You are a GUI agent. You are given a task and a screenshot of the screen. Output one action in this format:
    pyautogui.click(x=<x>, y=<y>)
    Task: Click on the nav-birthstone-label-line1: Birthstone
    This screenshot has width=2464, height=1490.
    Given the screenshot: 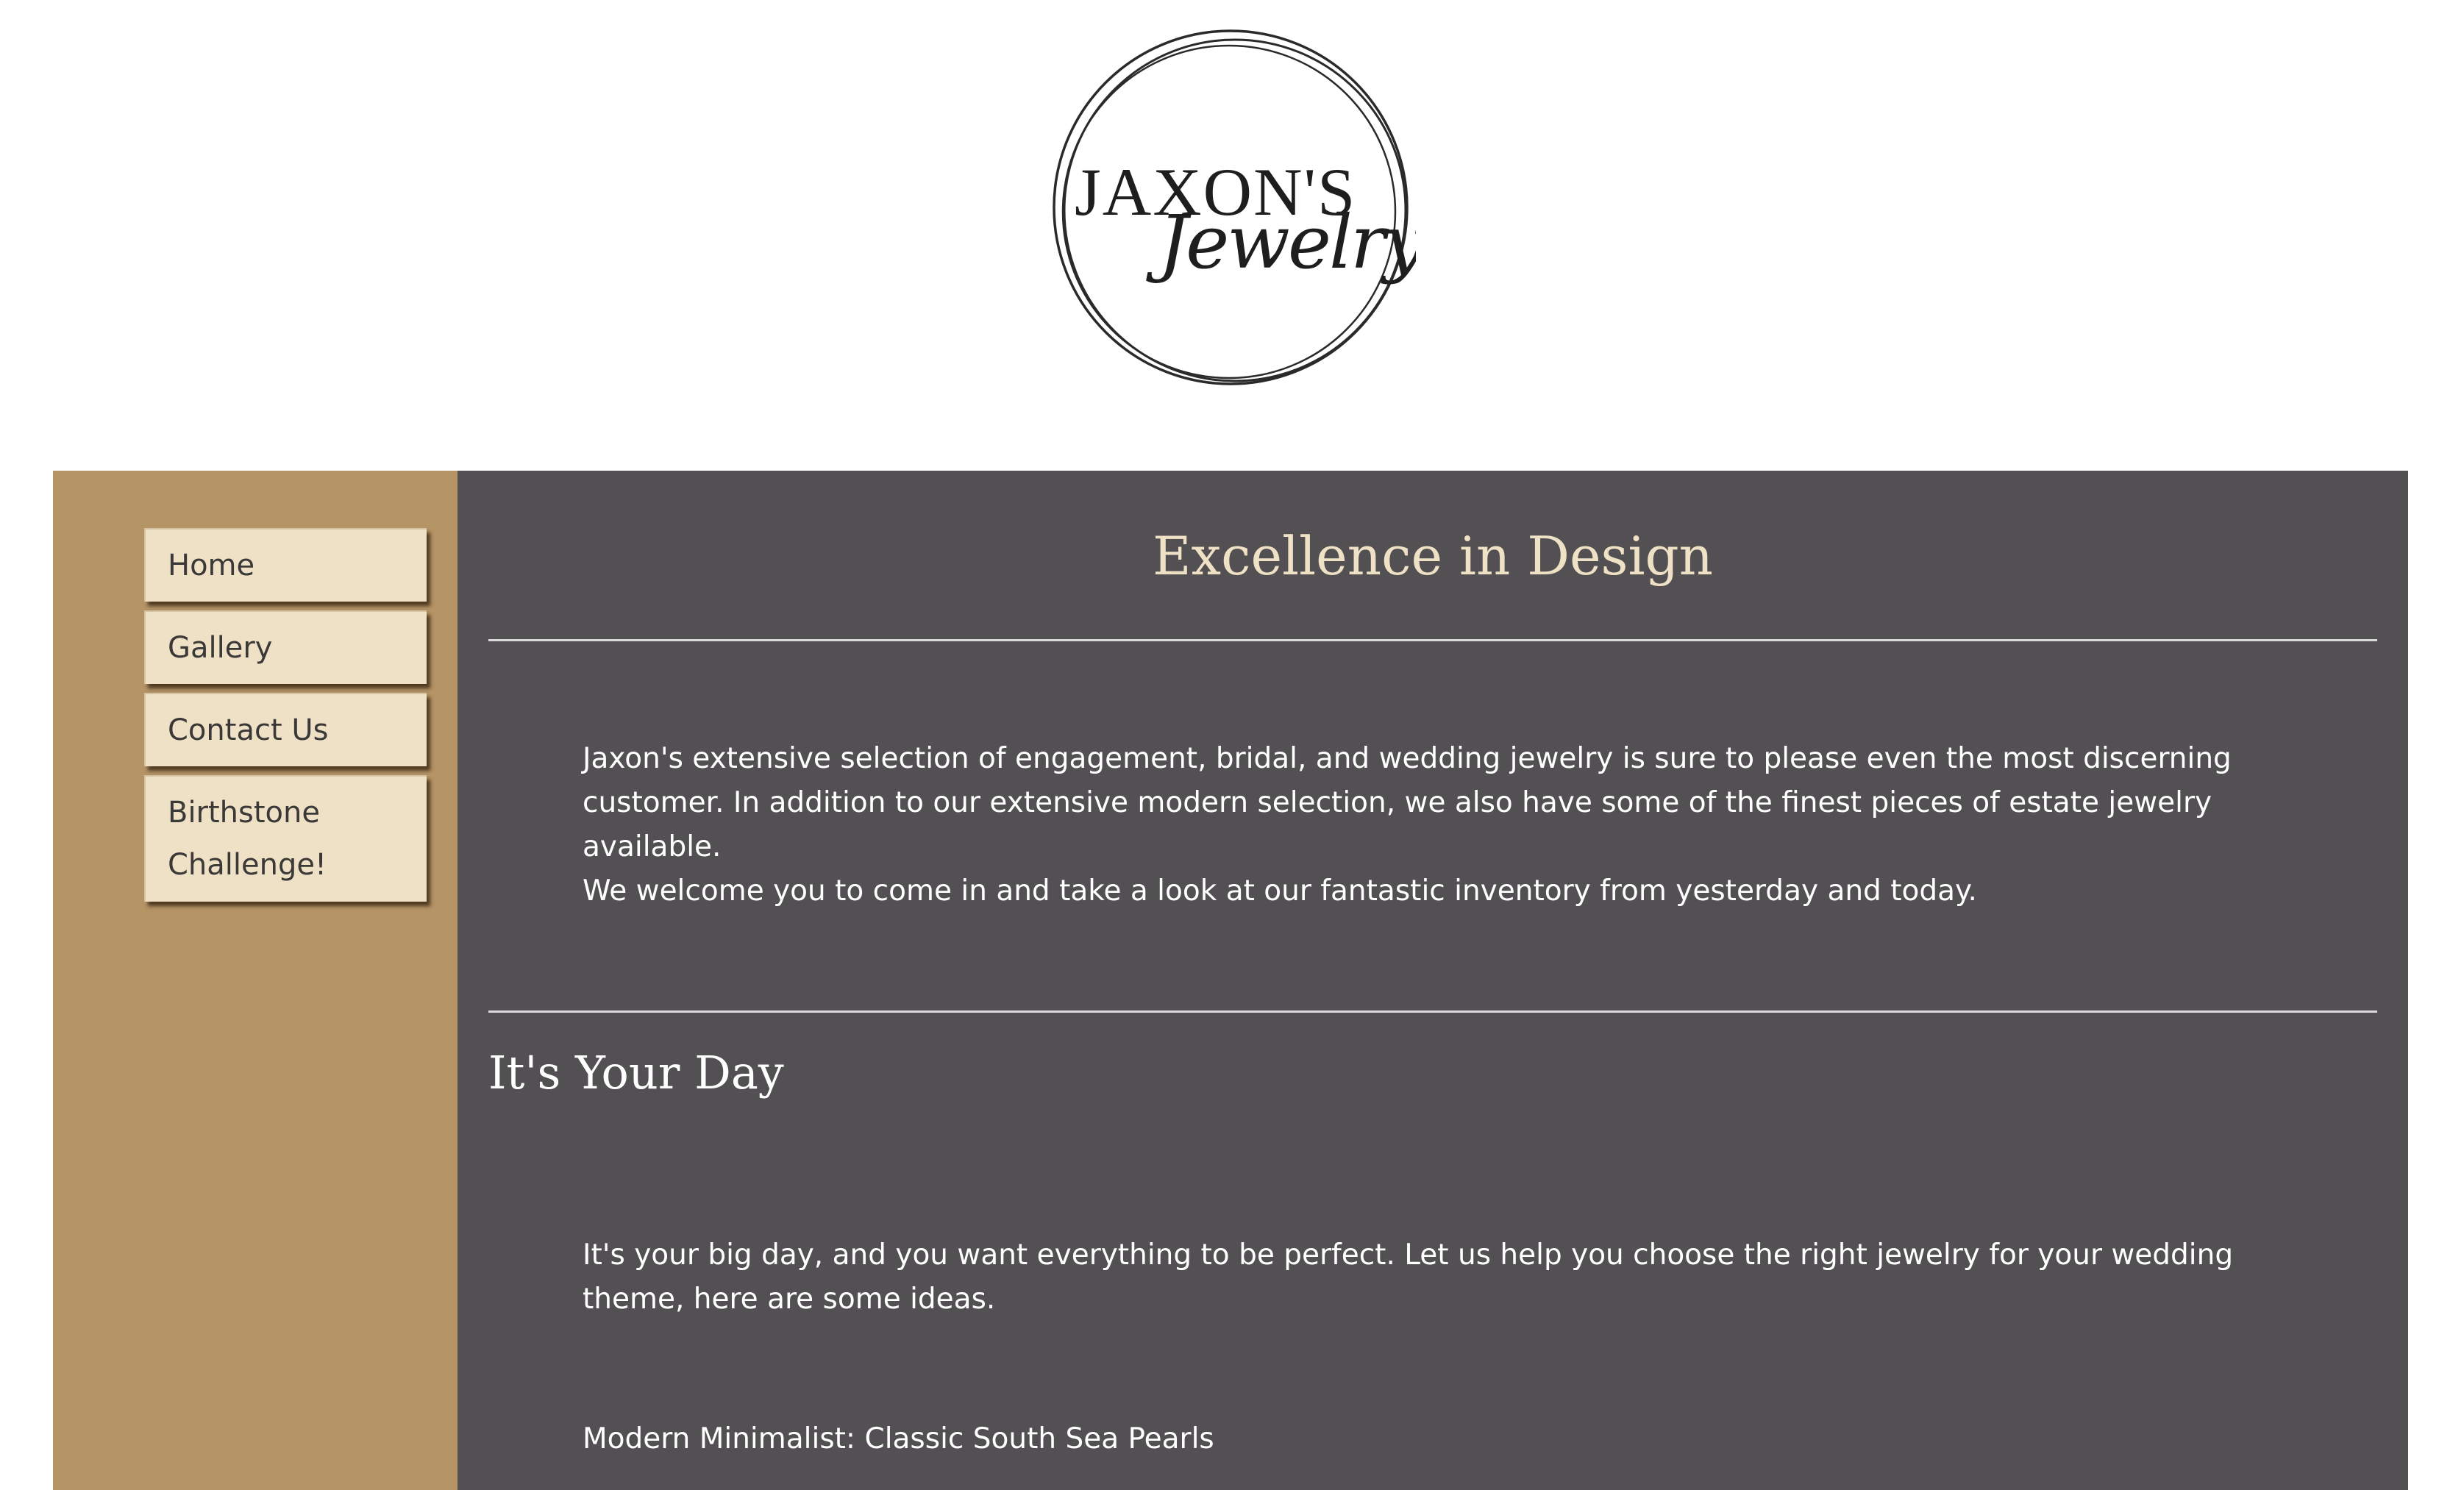 What is the action you would take?
    pyautogui.click(x=244, y=813)
    